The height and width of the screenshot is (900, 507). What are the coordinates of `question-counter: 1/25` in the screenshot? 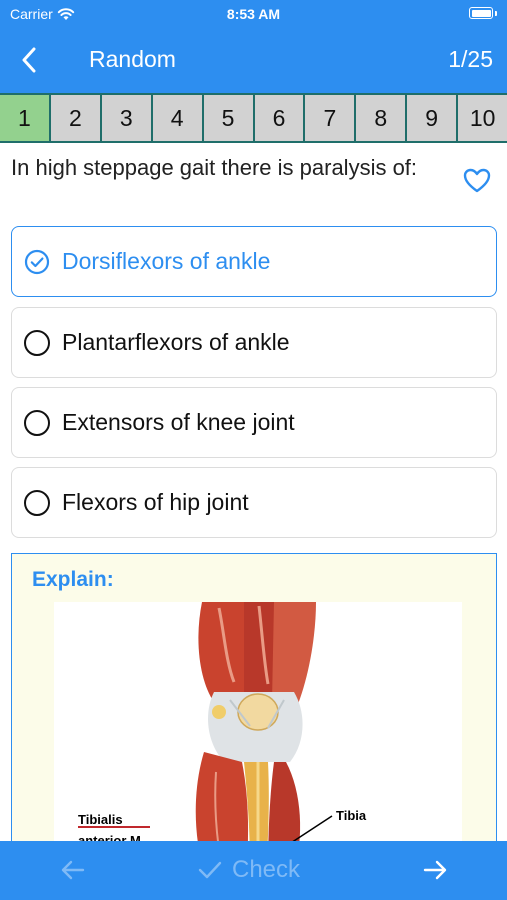 It's located at (470, 59).